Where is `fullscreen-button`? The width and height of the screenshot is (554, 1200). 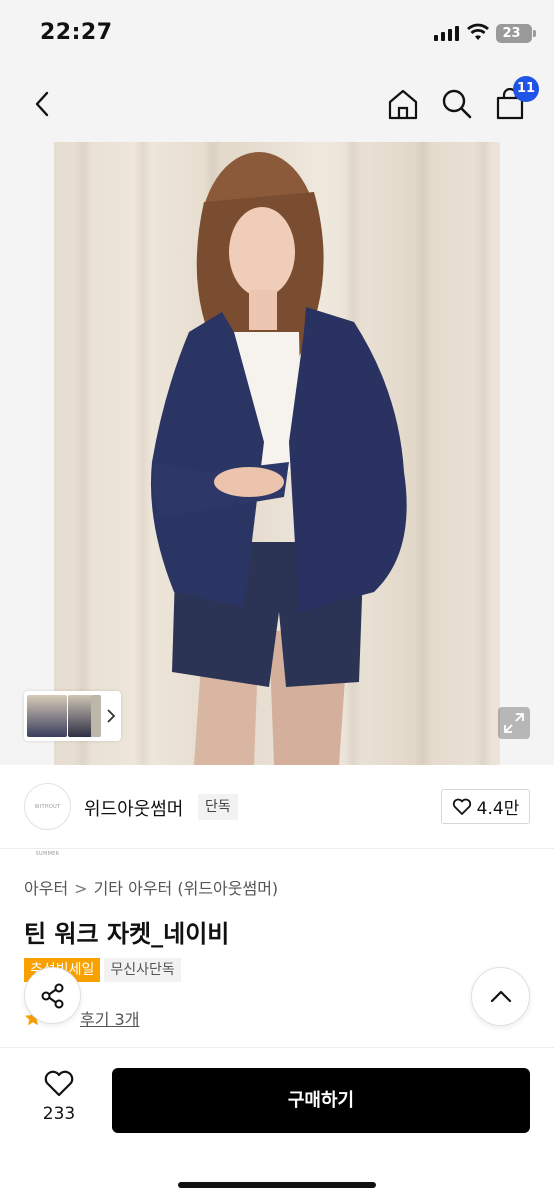 fullscreen-button is located at coordinates (514, 723).